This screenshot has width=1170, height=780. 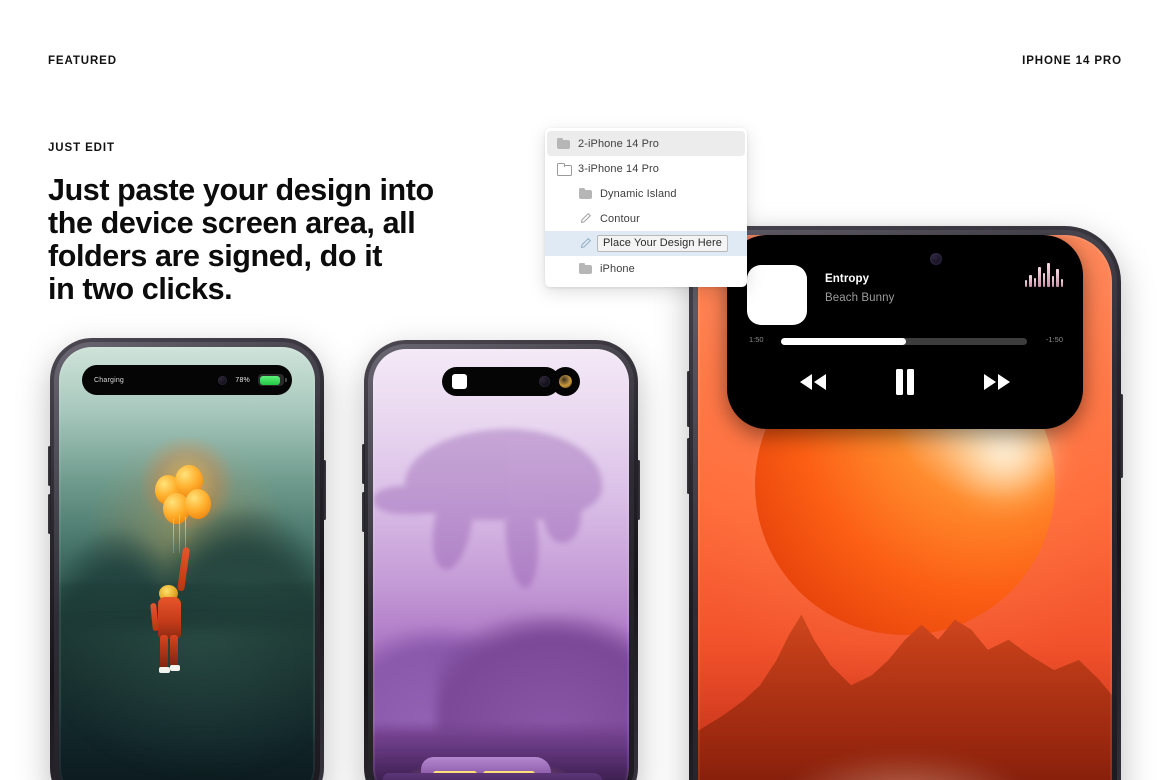 I want to click on remaining-time: -1:50, so click(x=1054, y=339).